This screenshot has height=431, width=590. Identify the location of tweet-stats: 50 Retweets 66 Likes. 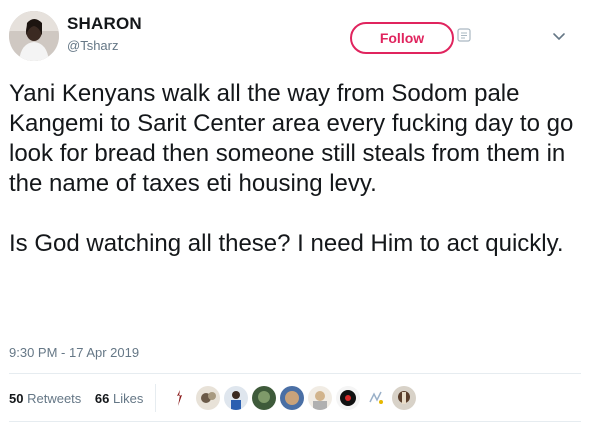
(76, 398).